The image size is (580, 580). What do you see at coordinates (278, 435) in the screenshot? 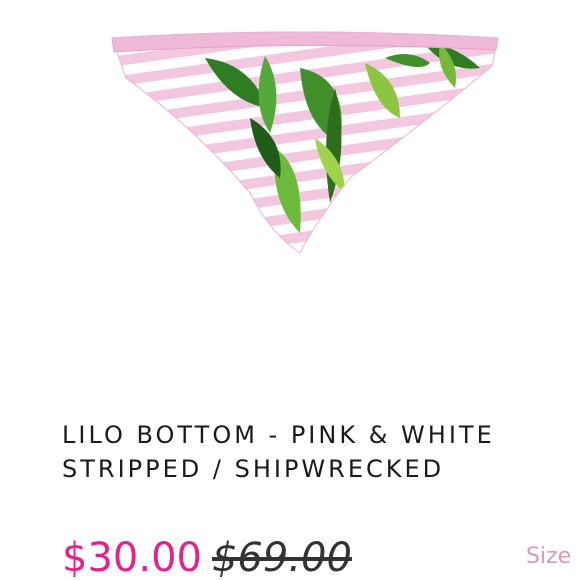
I see `product-title-line1: LILO BOTTOM - PINK & WHITE` at bounding box center [278, 435].